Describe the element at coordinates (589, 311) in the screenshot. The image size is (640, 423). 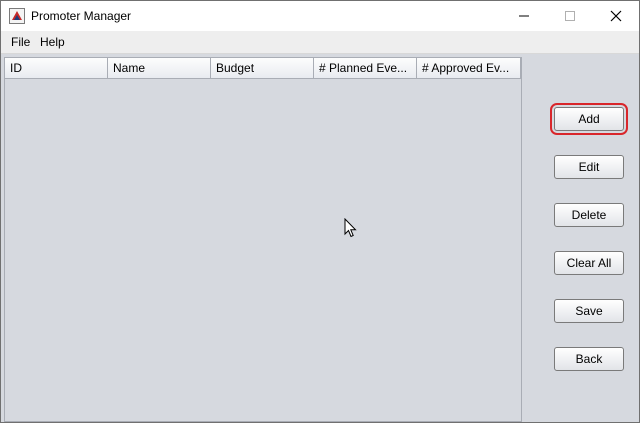
I see `save-button: Save` at that location.